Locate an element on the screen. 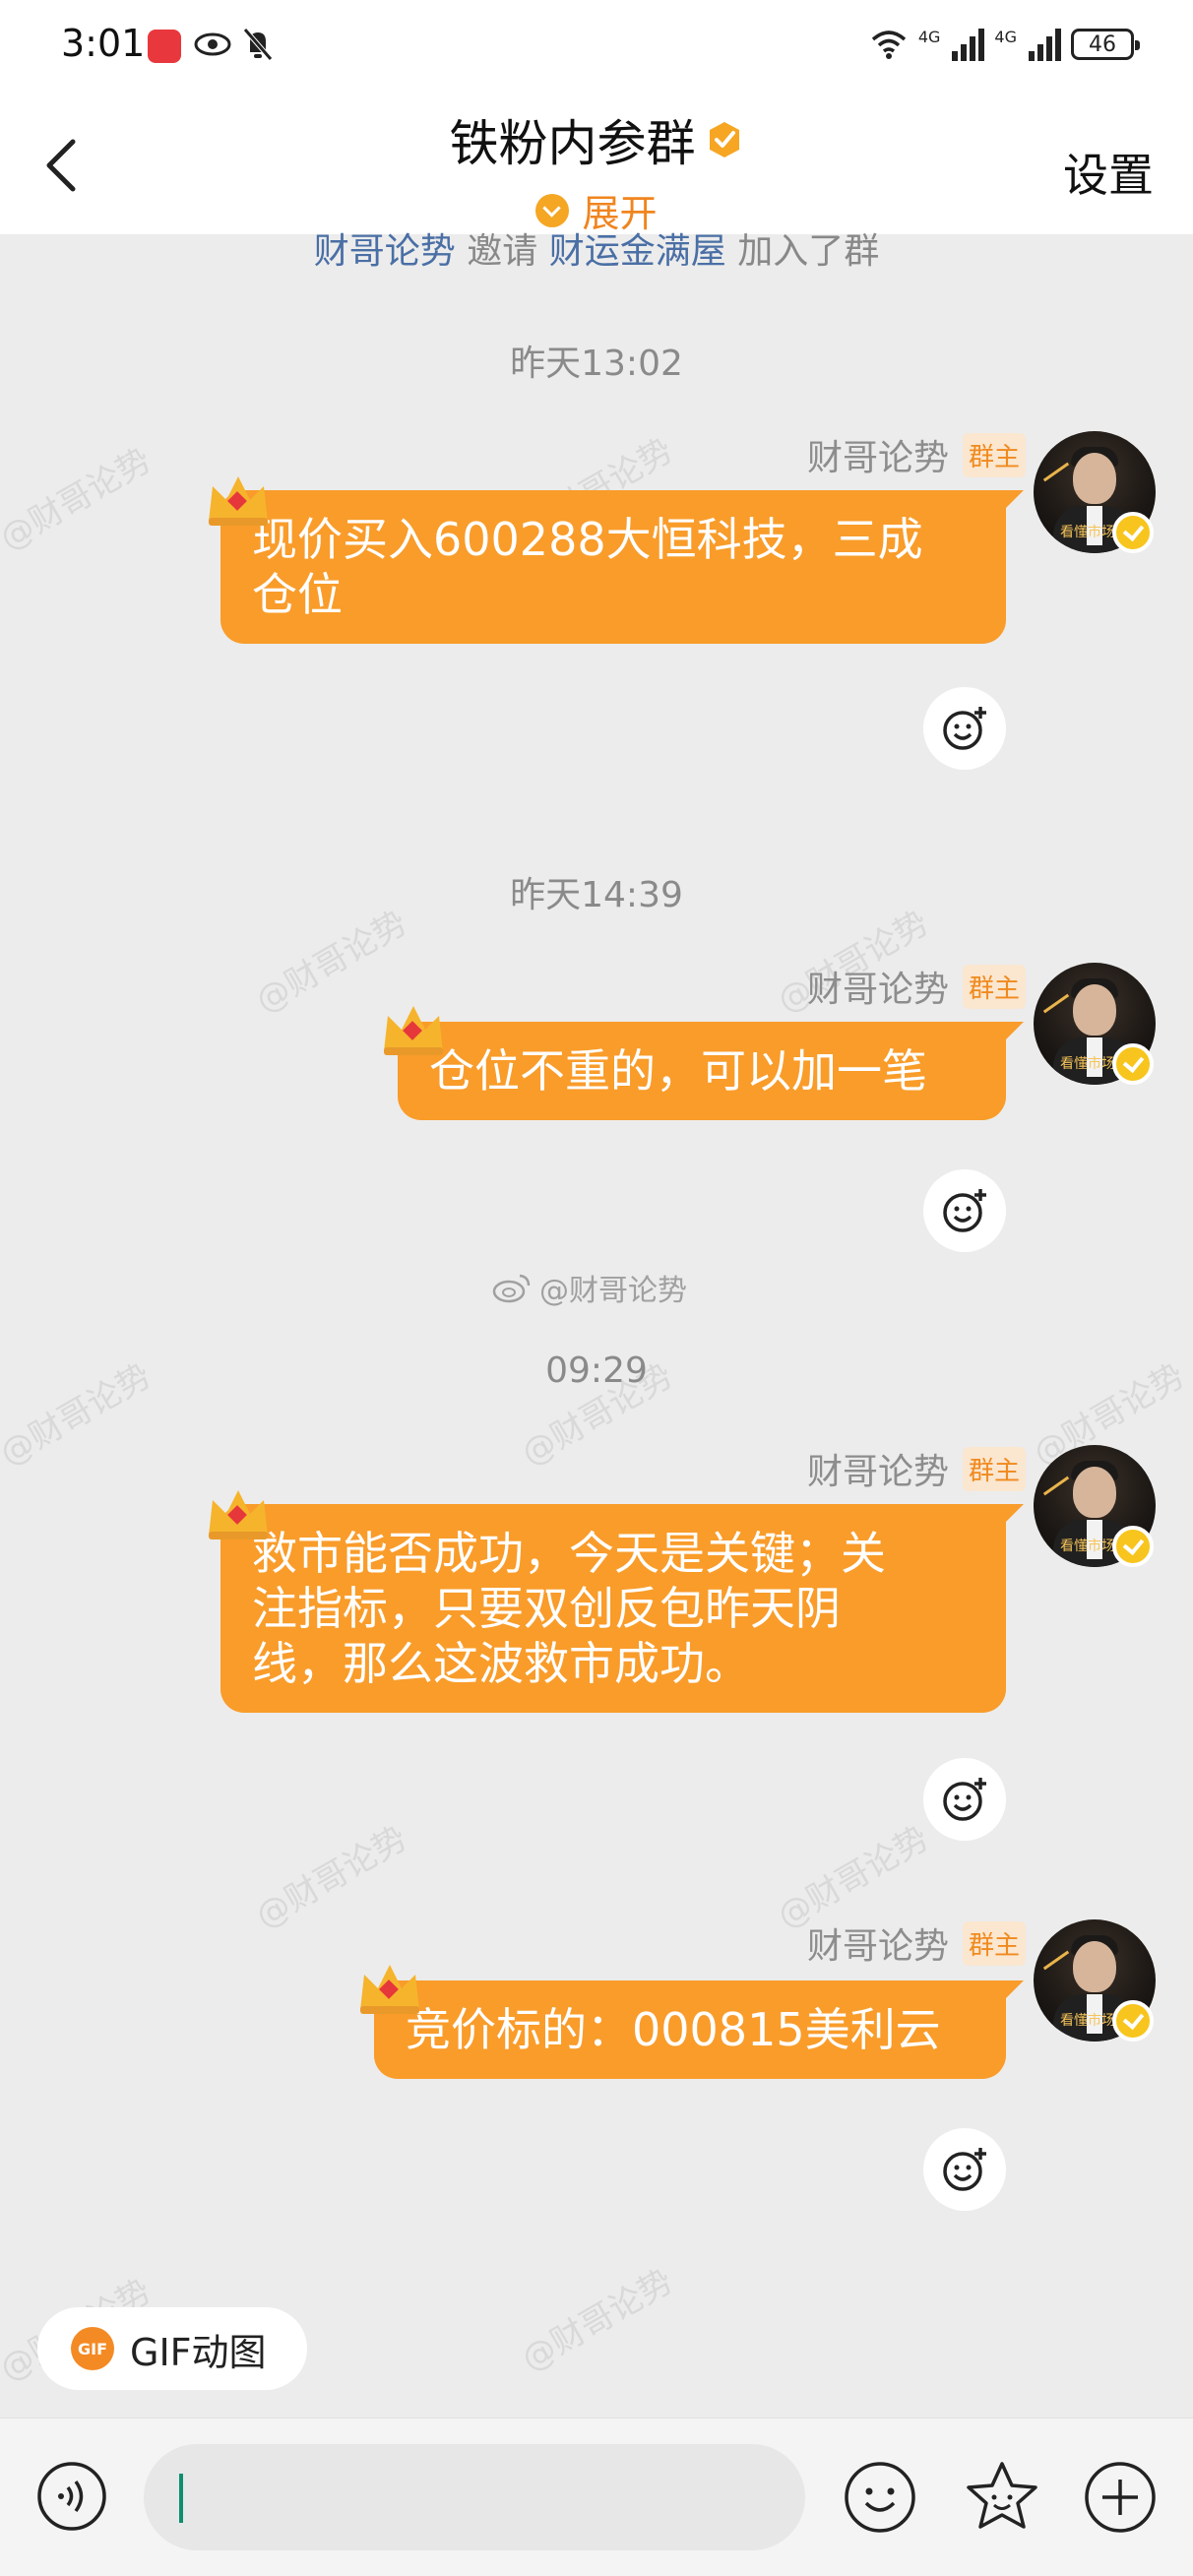 The image size is (1193, 2576). invitee-link: 财运金满屋 is located at coordinates (637, 252).